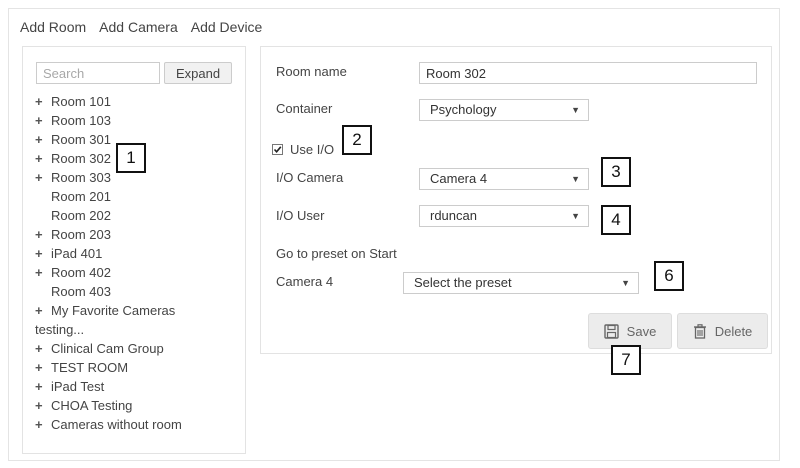  What do you see at coordinates (78, 386) in the screenshot?
I see `tree-item-label: iPad Test` at bounding box center [78, 386].